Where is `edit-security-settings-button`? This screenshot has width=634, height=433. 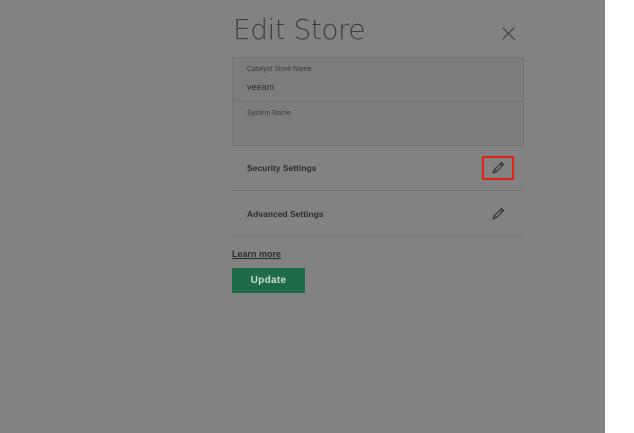 edit-security-settings-button is located at coordinates (498, 168).